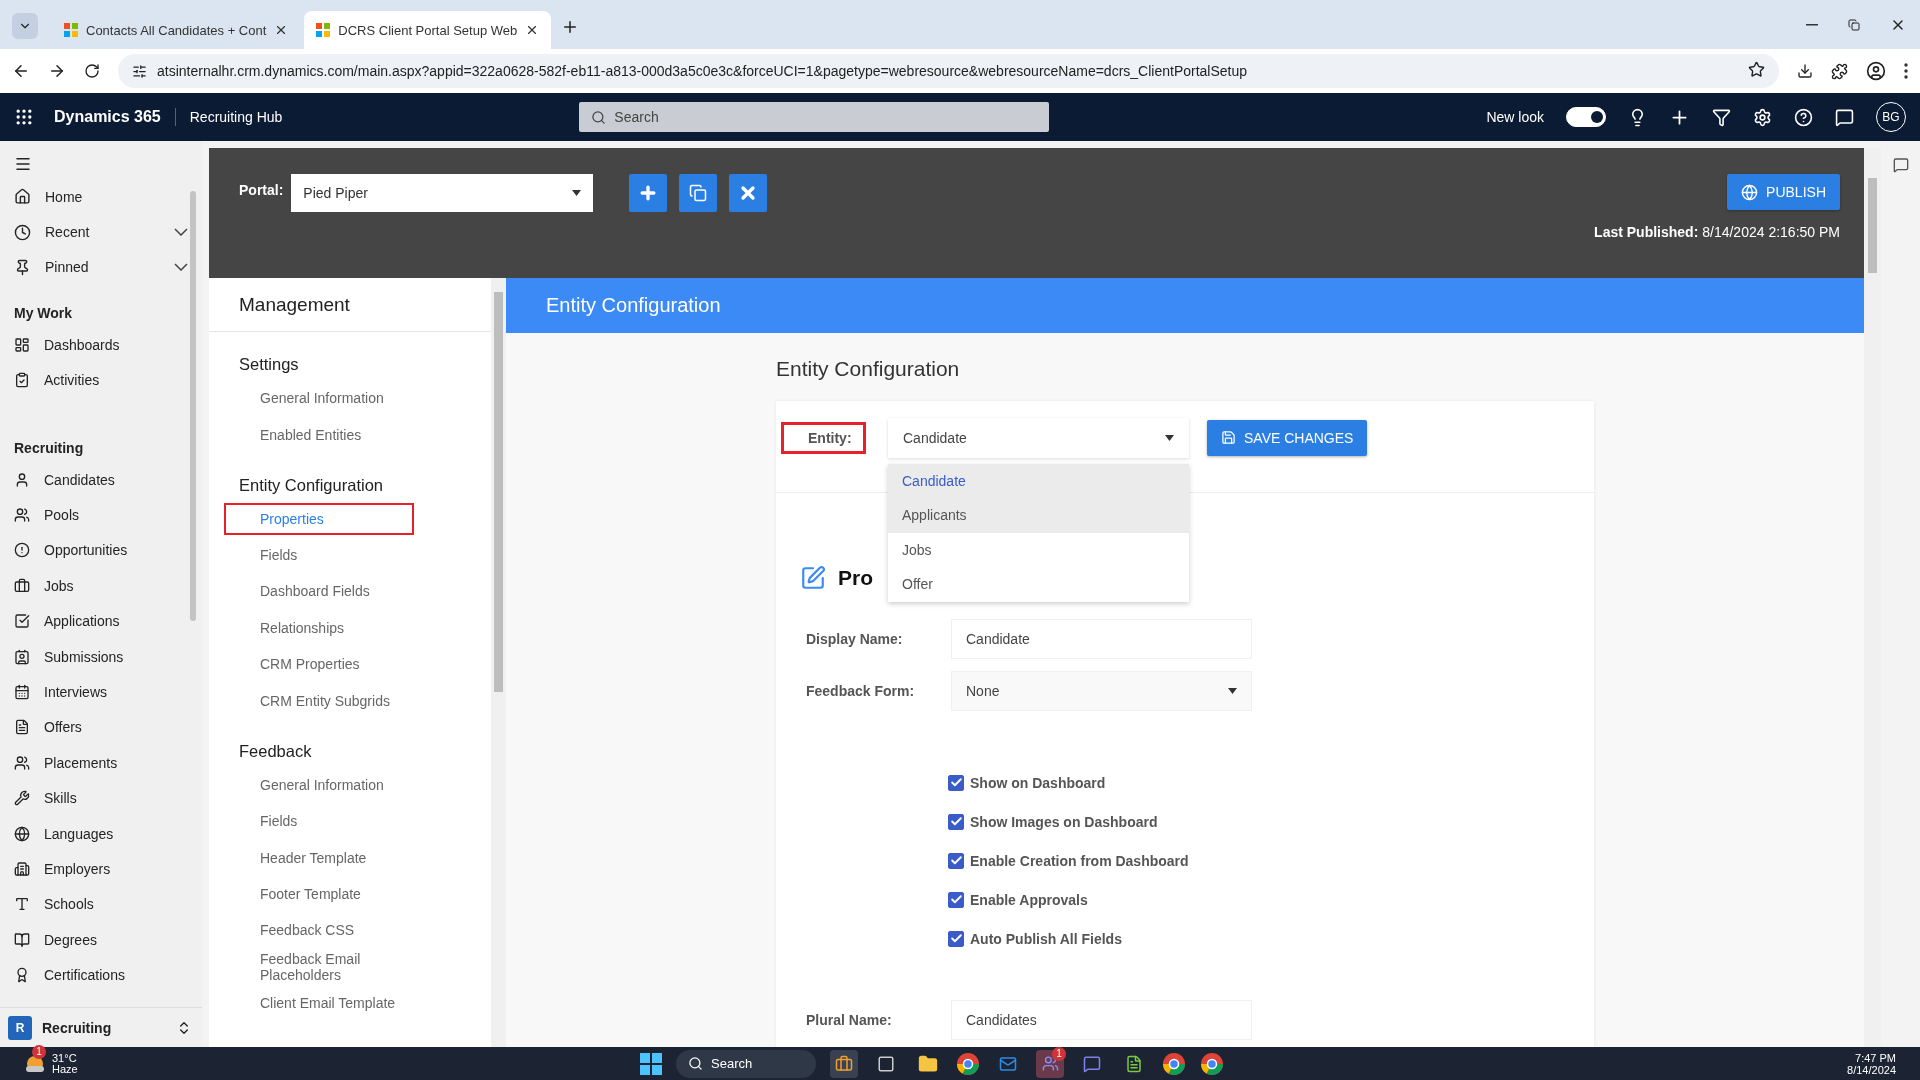  I want to click on nav-item: Applications, so click(101, 621).